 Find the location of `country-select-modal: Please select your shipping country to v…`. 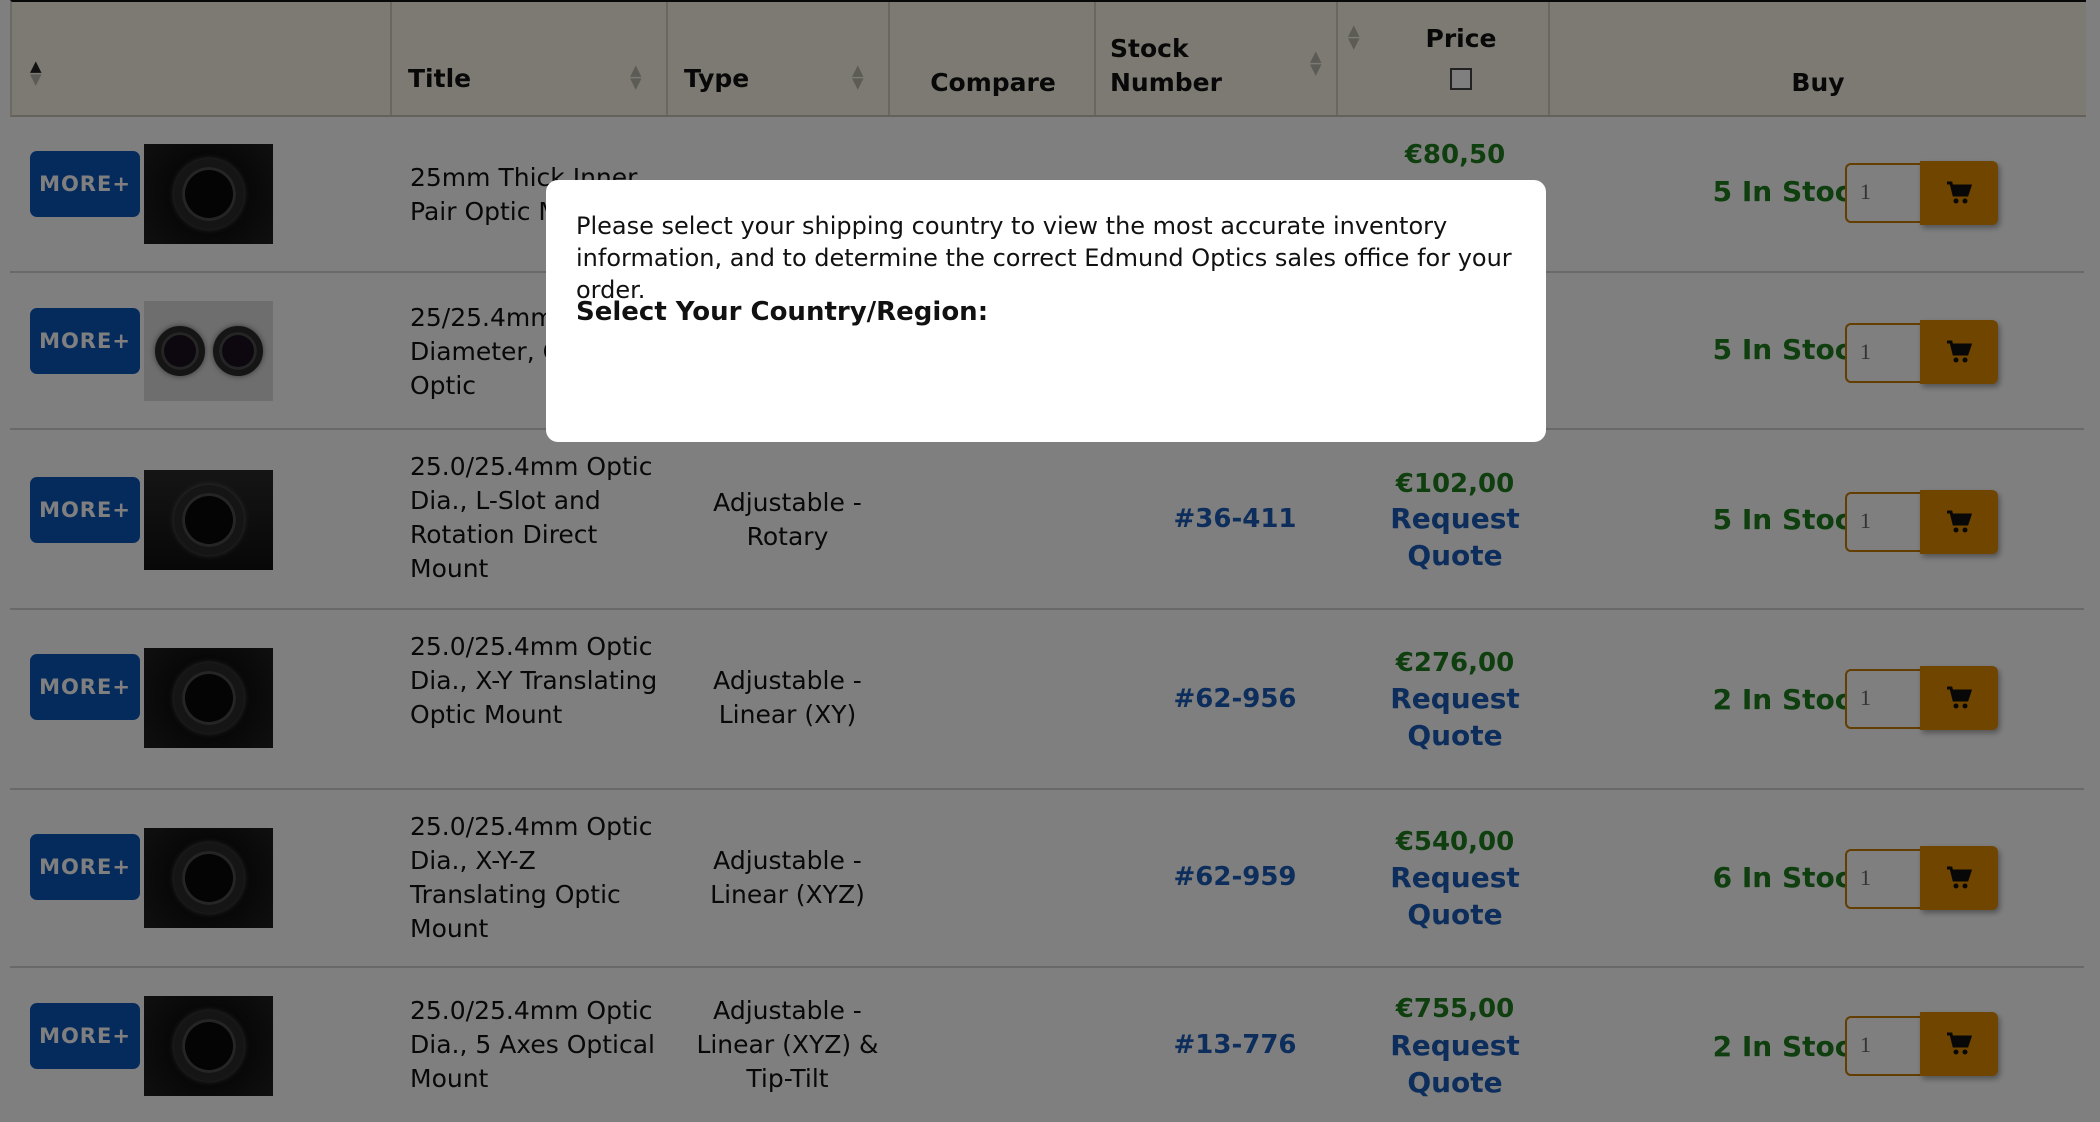

country-select-modal: Please select your shipping country to v… is located at coordinates (1046, 311).